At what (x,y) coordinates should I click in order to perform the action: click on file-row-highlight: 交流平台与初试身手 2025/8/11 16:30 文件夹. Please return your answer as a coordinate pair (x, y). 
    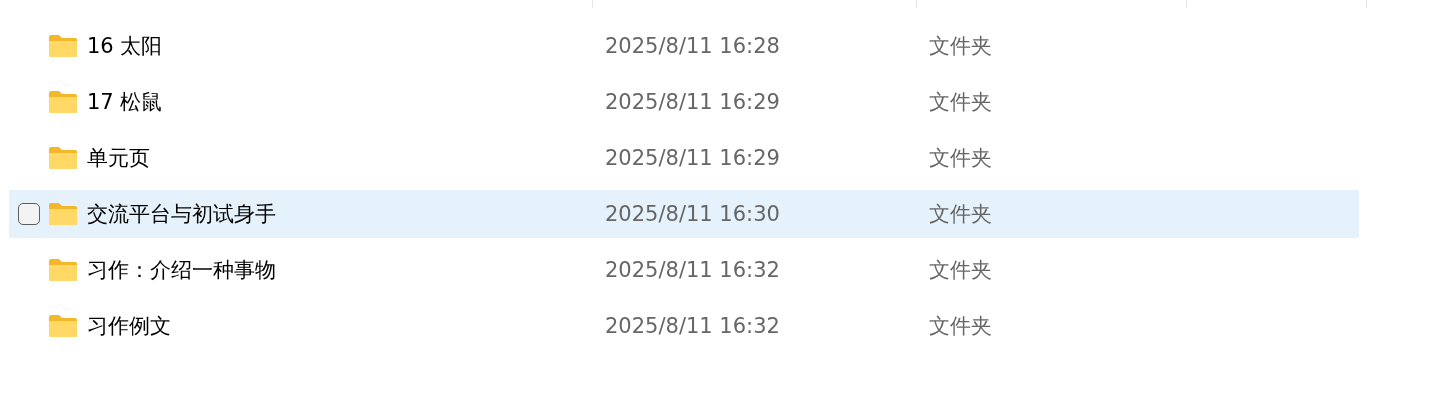
    Looking at the image, I should click on (684, 214).